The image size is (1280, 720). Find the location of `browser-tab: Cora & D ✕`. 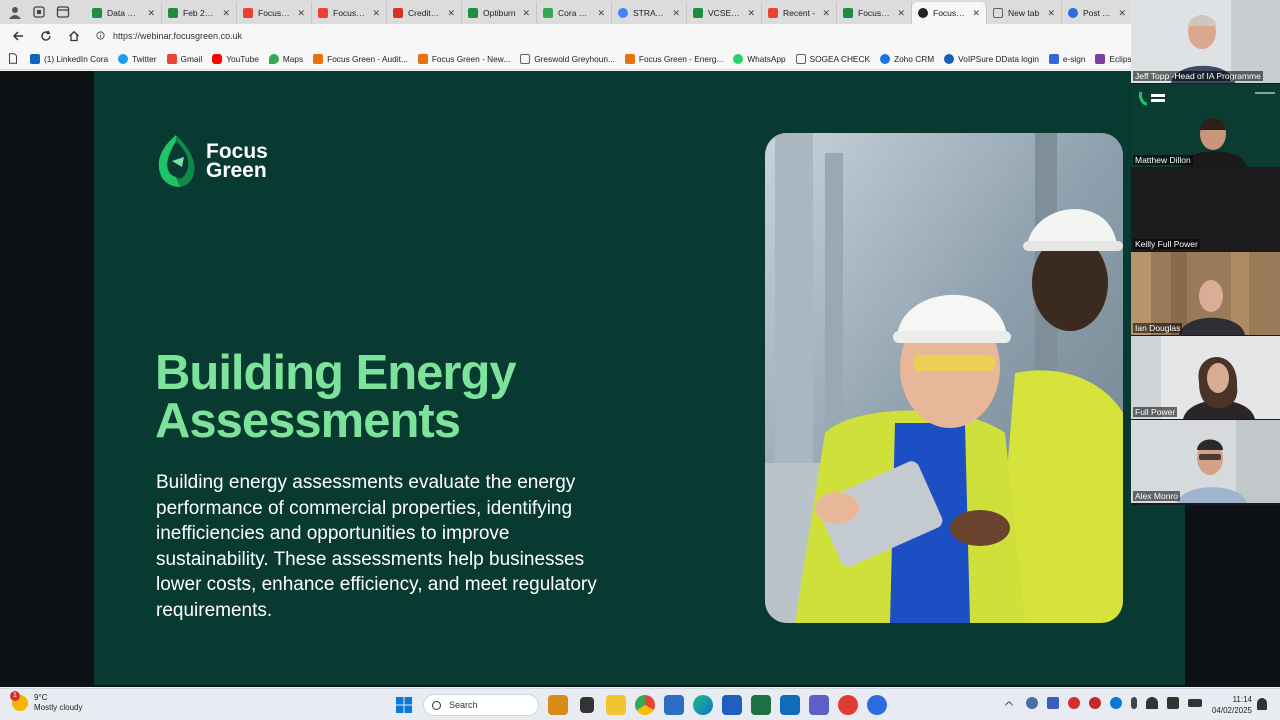

browser-tab: Cora & D ✕ is located at coordinates (574, 13).